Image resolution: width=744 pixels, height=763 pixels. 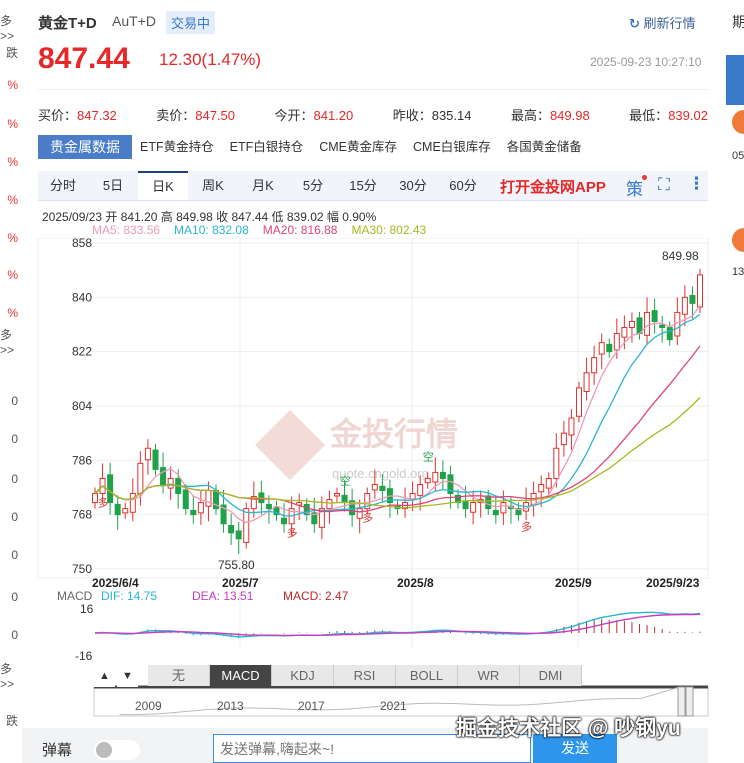 What do you see at coordinates (113, 185) in the screenshot?
I see `period-tab: 5日` at bounding box center [113, 185].